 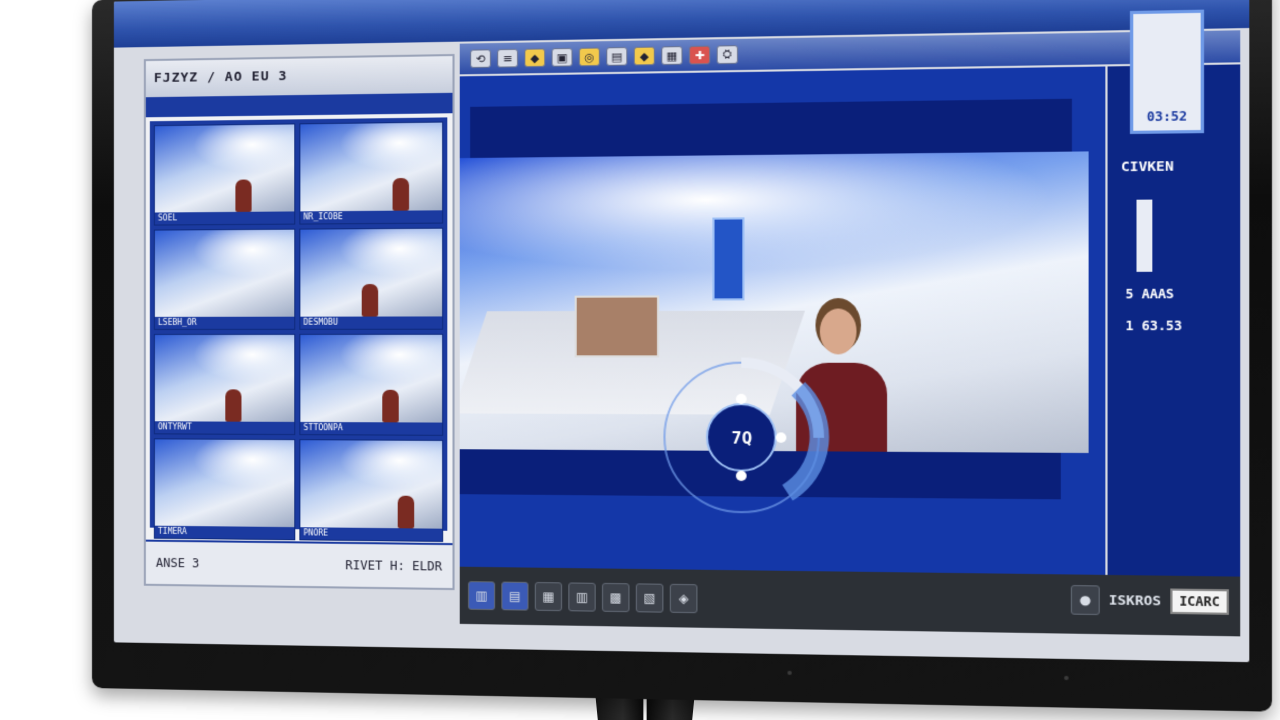 I want to click on thumbnail: LSEBH_OR, so click(x=224, y=279).